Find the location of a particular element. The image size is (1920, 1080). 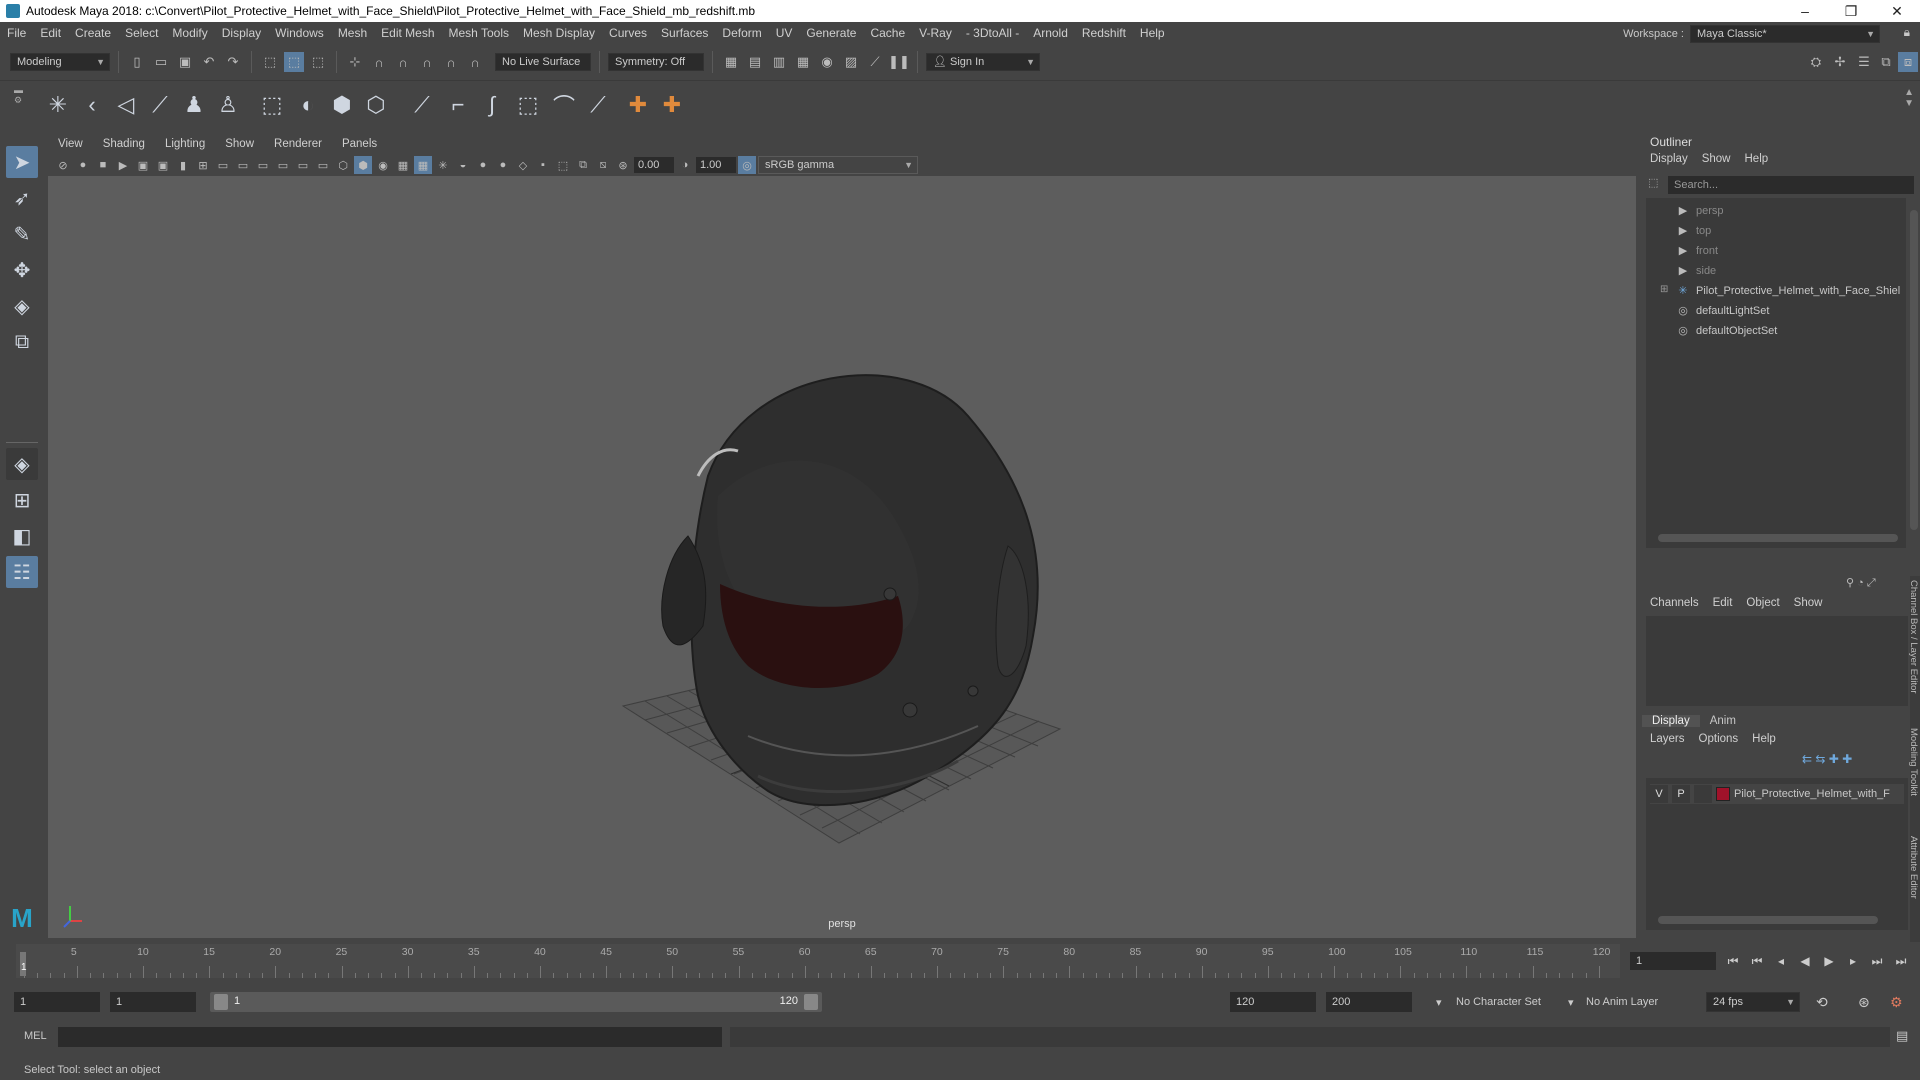

exposure-field: 0.00 is located at coordinates (654, 165).